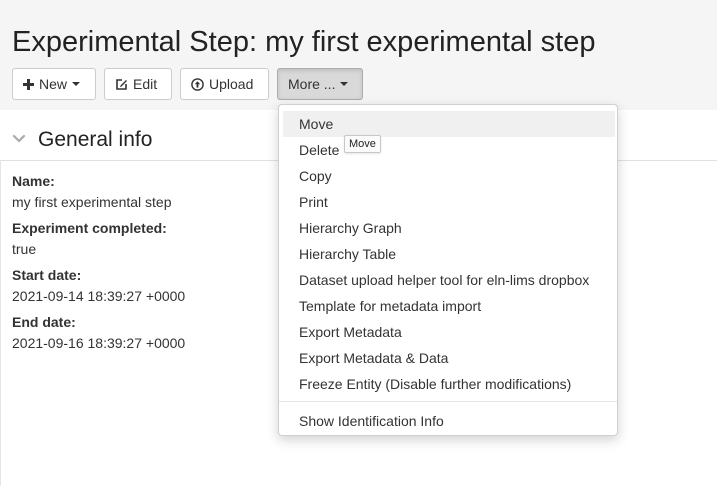  Describe the element at coordinates (448, 176) in the screenshot. I see `menu-item-copy: Copy` at that location.